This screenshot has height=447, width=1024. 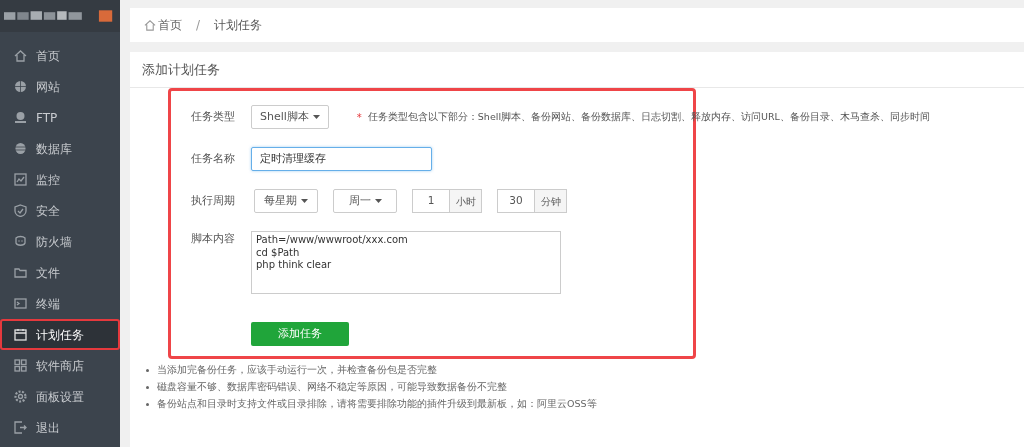 What do you see at coordinates (332, 387) in the screenshot?
I see `note-text: 磁盘容量不够、数据库密码错误、网络不稳定等原因，可能导致数据备份不完整` at bounding box center [332, 387].